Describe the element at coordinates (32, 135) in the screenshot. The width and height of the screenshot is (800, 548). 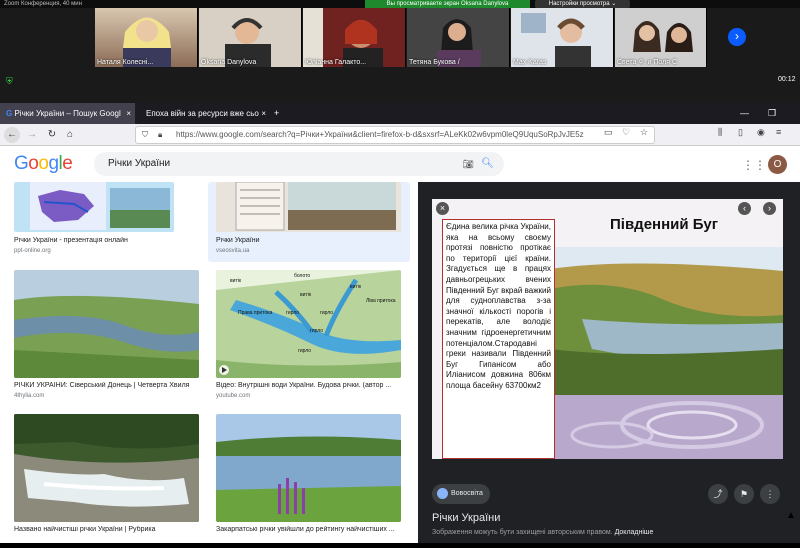
I see `forward-button: →` at that location.